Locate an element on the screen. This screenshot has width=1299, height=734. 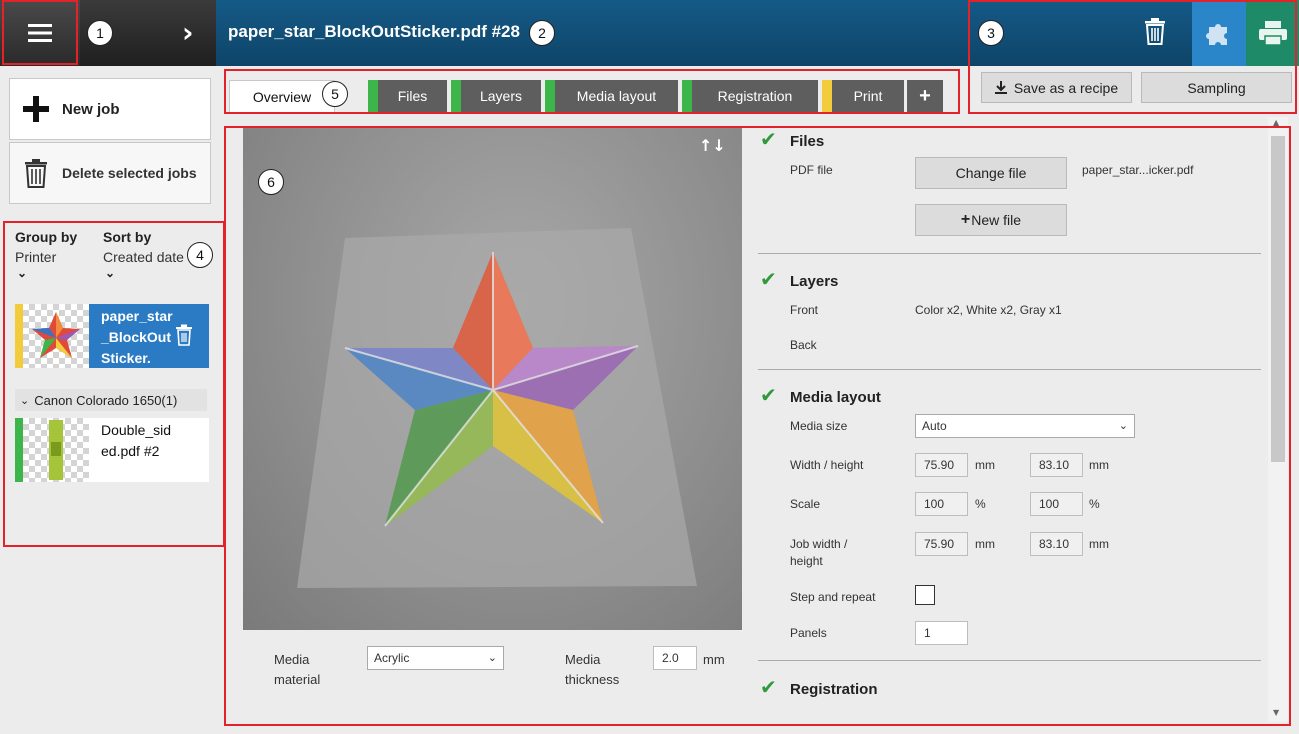
group-by-label: Group by is located at coordinates (46, 237).